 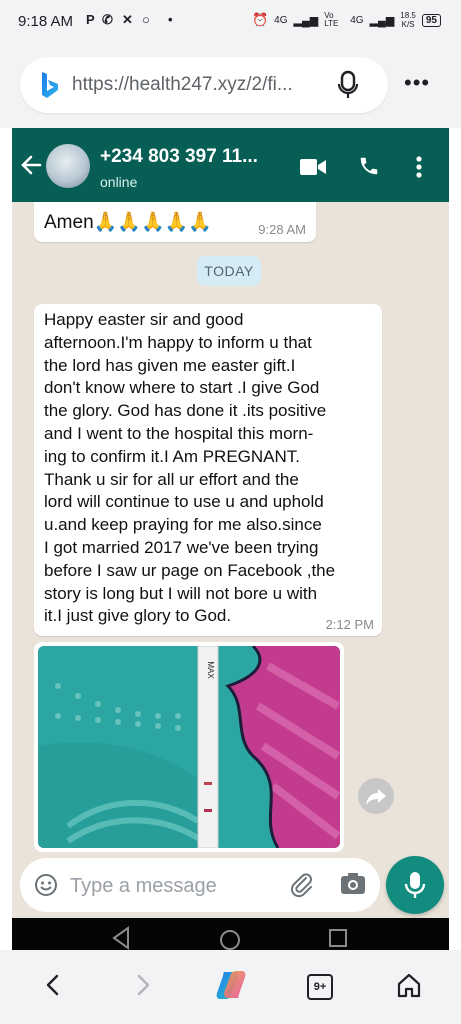 I want to click on alarm-icon: ⏰, so click(x=260, y=19).